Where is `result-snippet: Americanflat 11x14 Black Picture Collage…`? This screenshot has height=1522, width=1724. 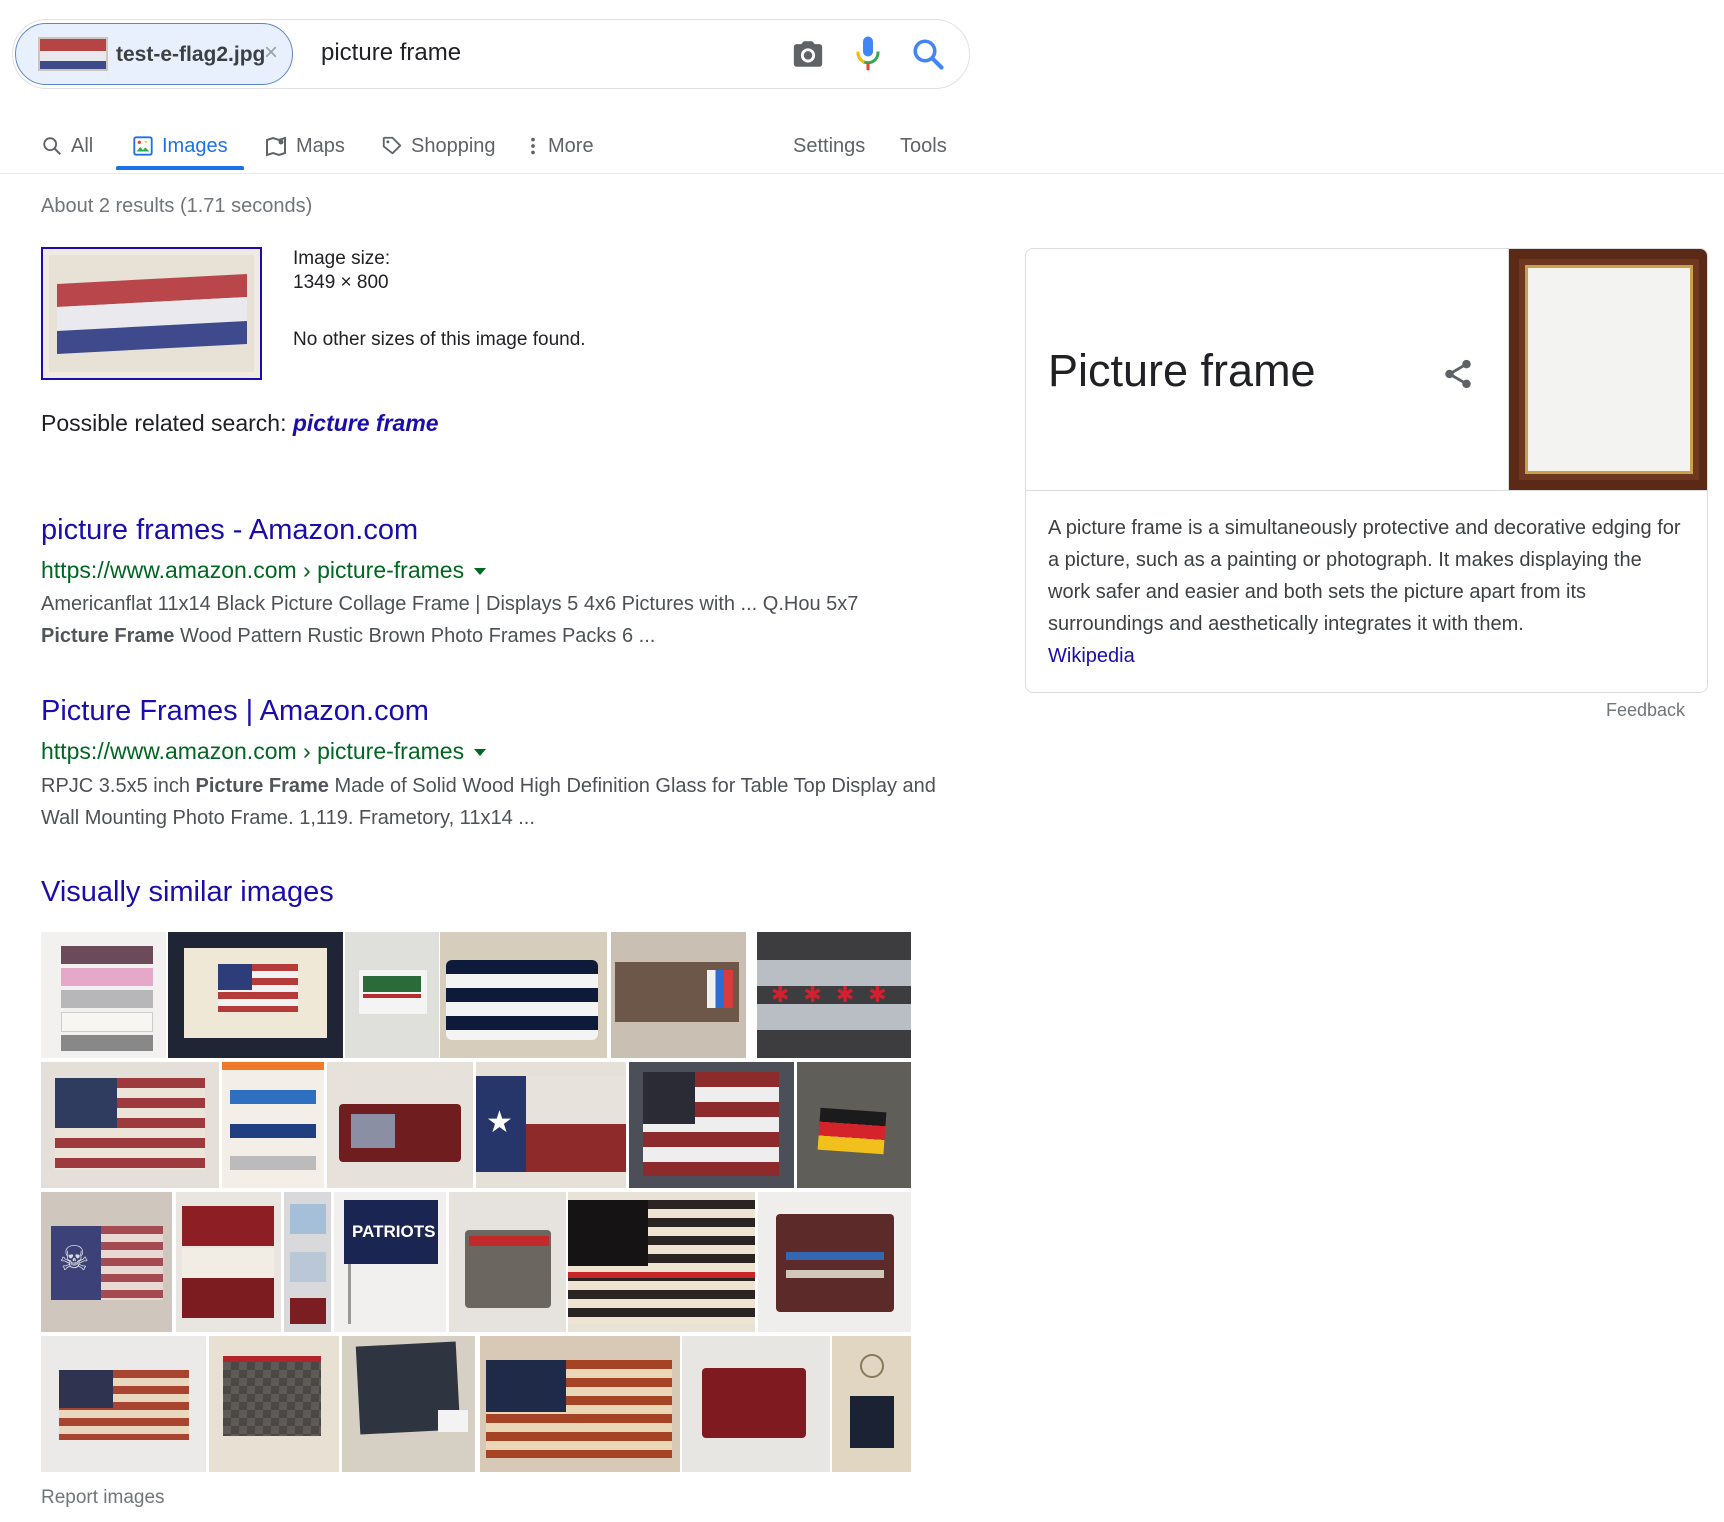
result-snippet: Americanflat 11x14 Black Picture Collage… is located at coordinates (491, 620).